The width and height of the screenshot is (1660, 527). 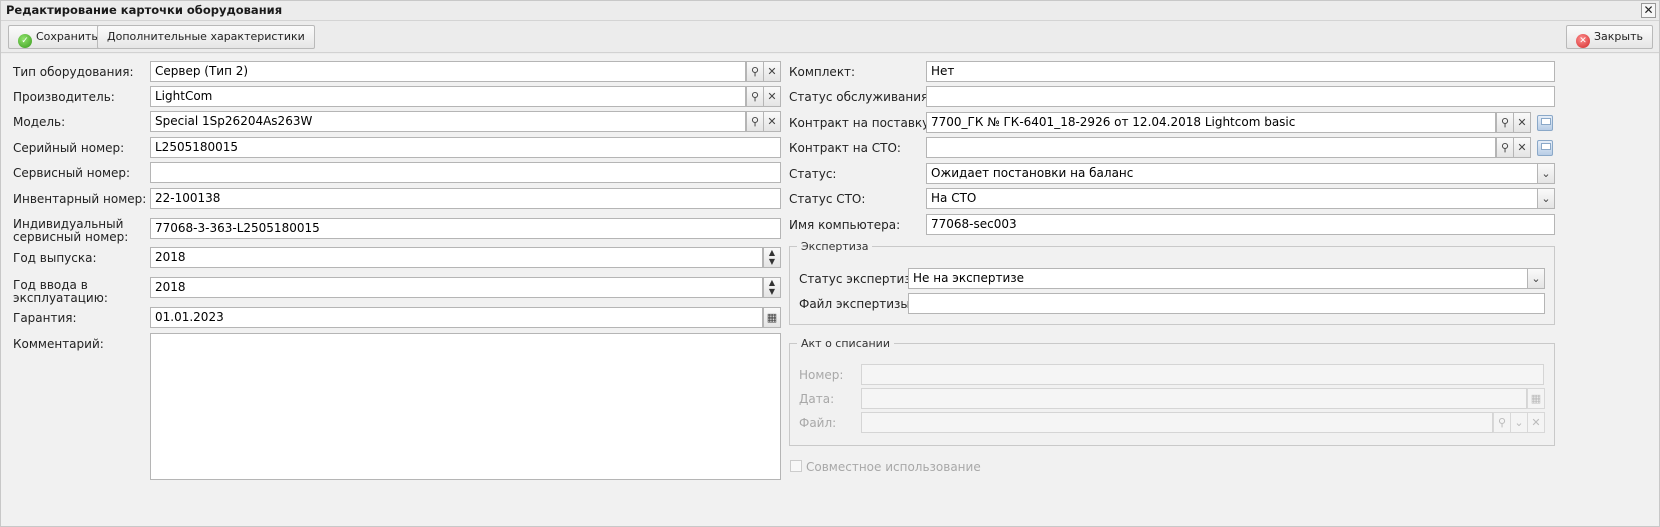 What do you see at coordinates (71, 237) in the screenshot?
I see `individual-service-number-label-2: сервисный номер:` at bounding box center [71, 237].